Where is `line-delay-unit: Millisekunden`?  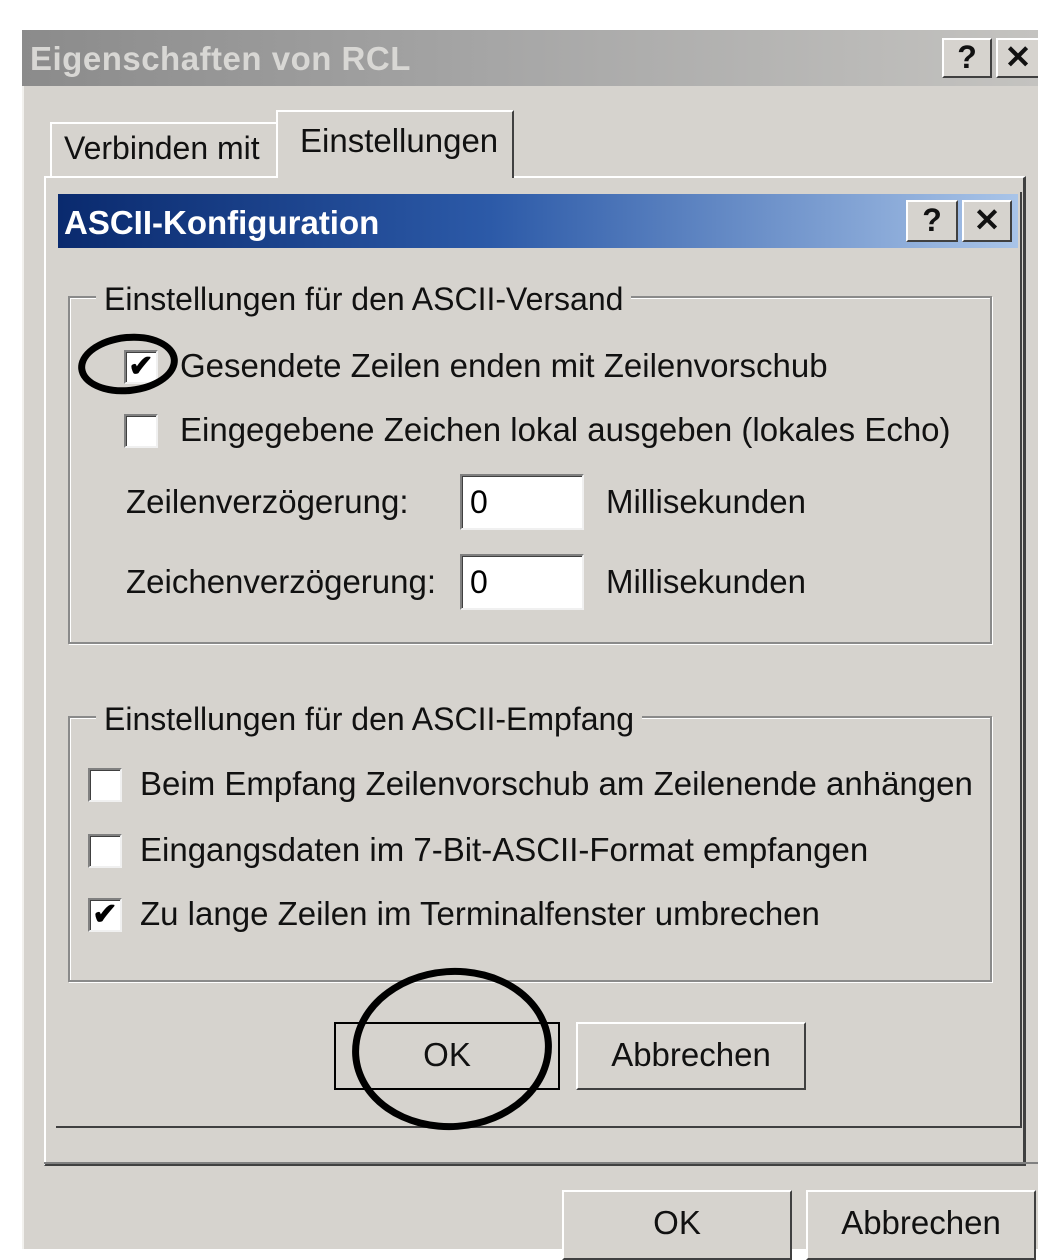
line-delay-unit: Millisekunden is located at coordinates (706, 501).